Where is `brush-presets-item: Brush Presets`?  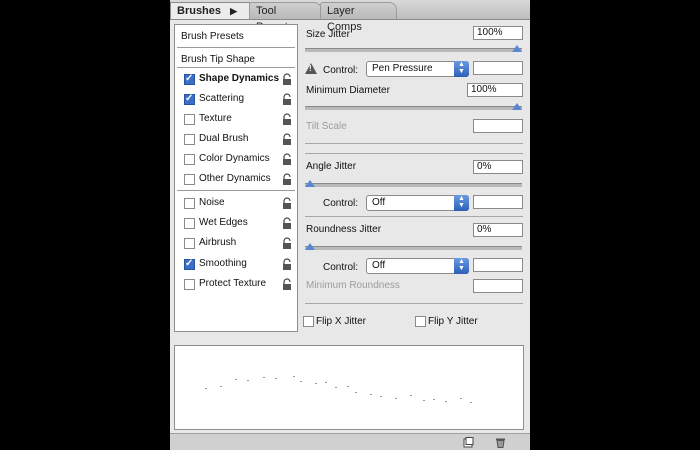 brush-presets-item: Brush Presets is located at coordinates (212, 36).